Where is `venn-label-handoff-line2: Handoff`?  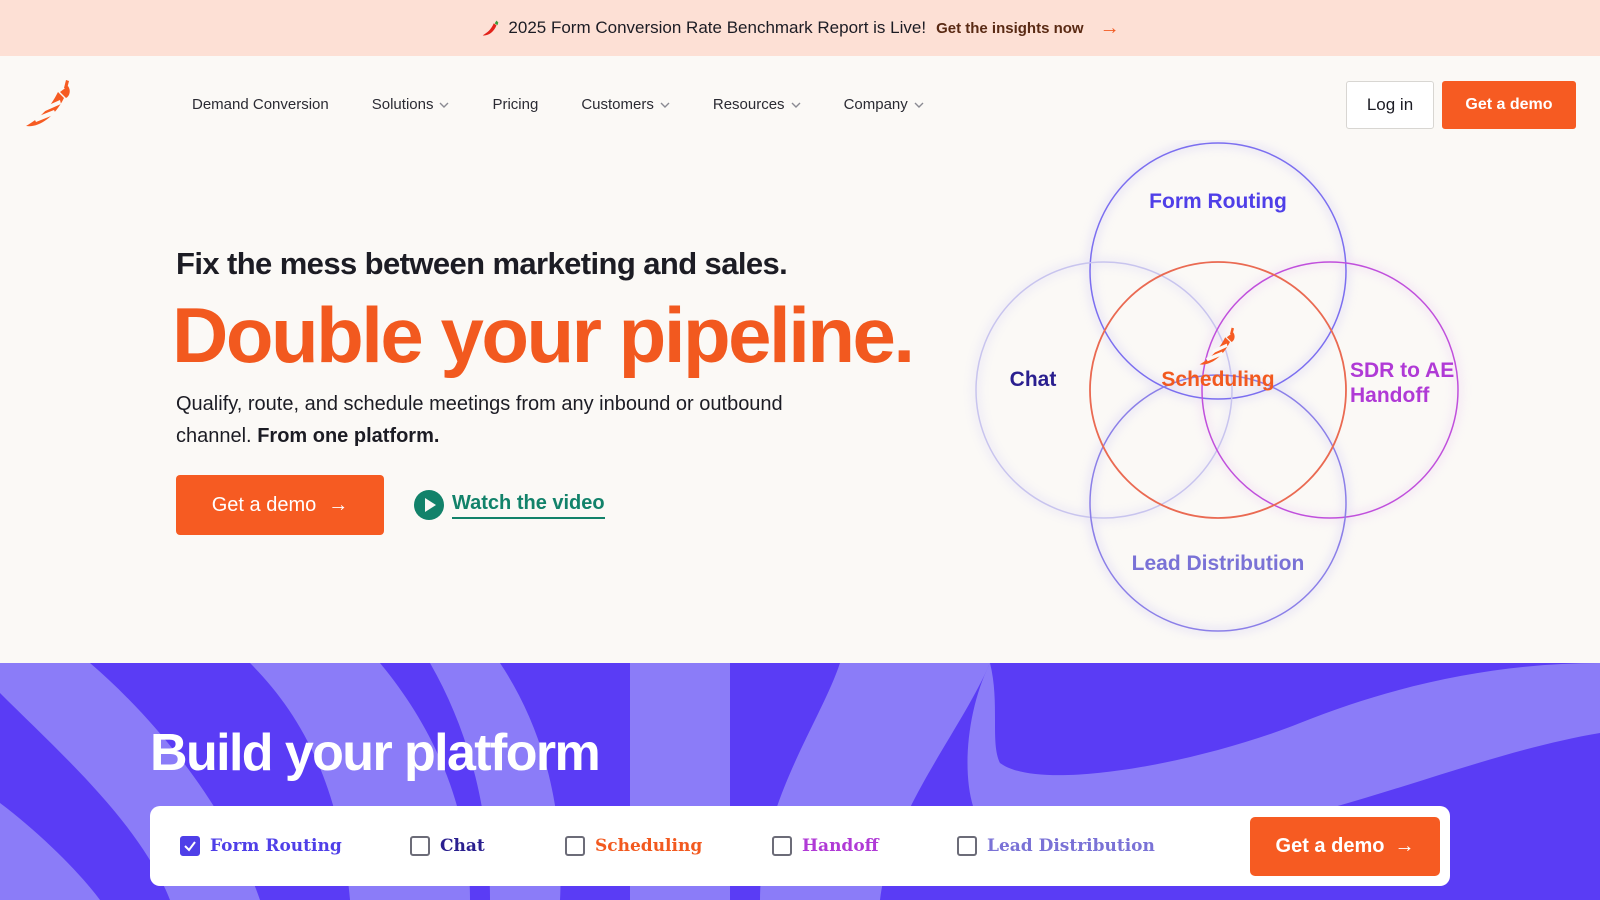 venn-label-handoff-line2: Handoff is located at coordinates (1390, 395).